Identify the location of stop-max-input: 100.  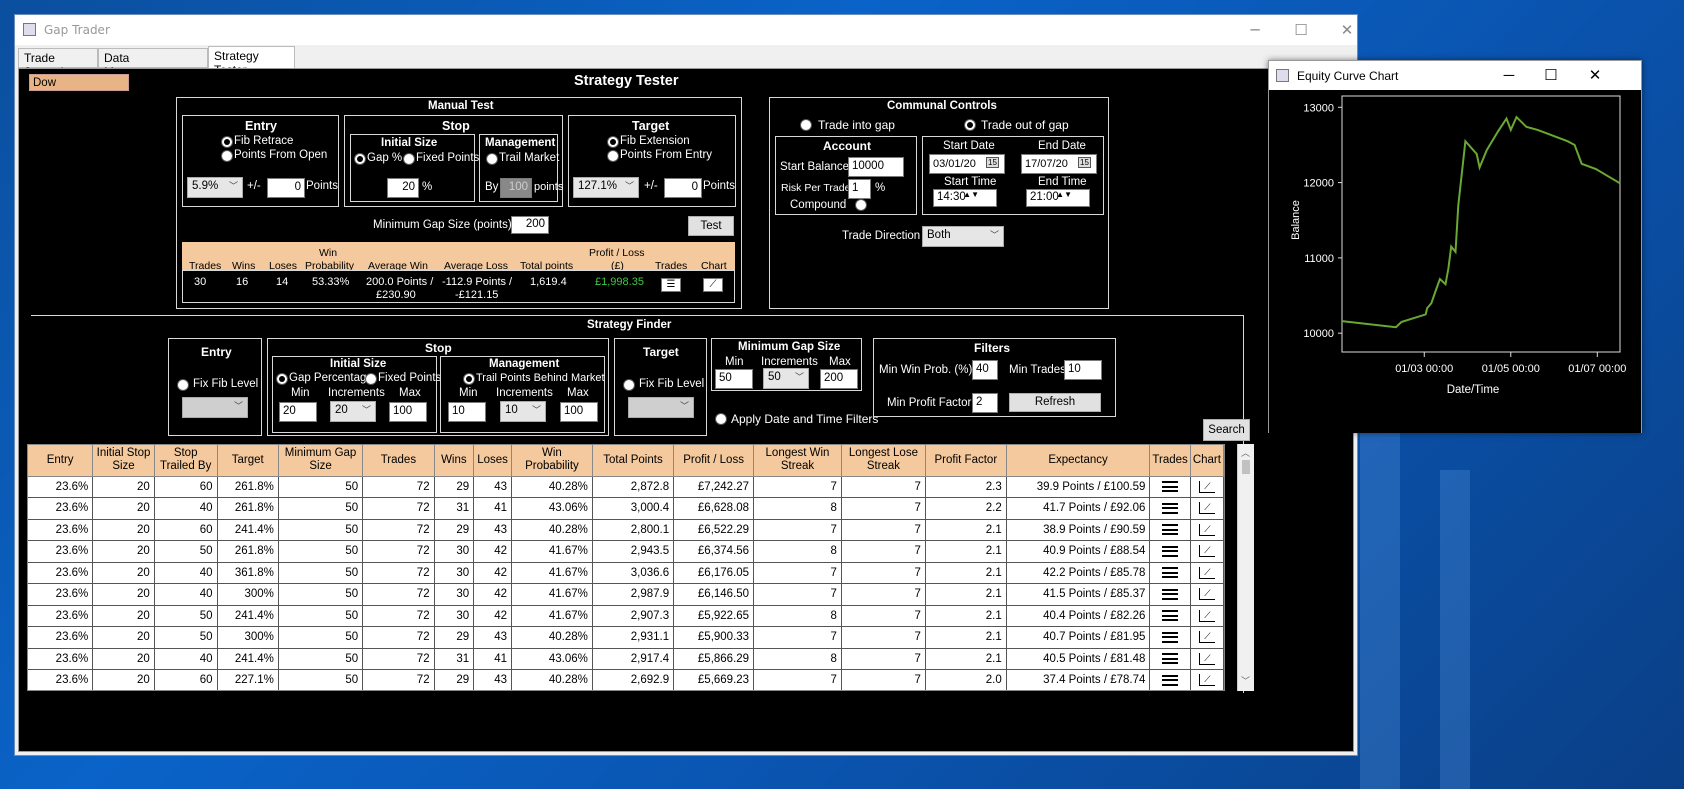
(408, 412).